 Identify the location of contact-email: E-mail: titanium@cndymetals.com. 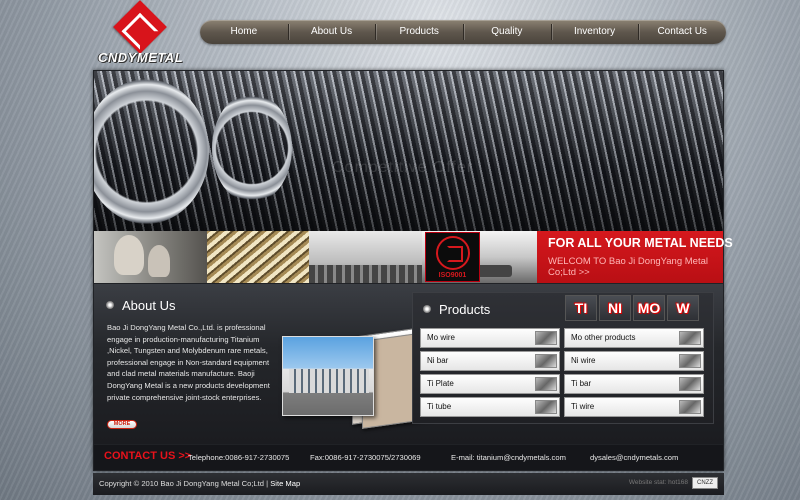
(508, 457).